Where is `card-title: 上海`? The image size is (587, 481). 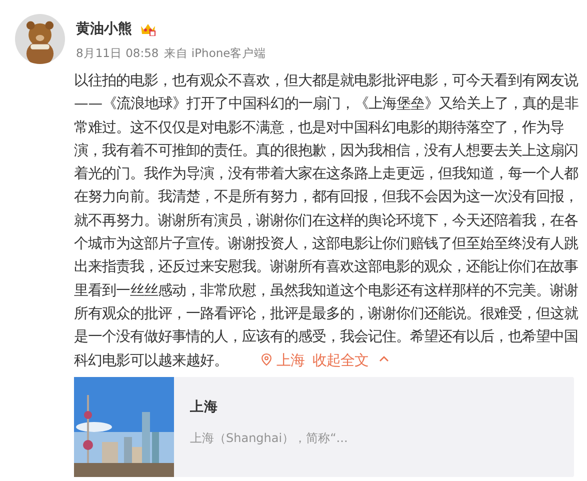
card-title: 上海 is located at coordinates (204, 407).